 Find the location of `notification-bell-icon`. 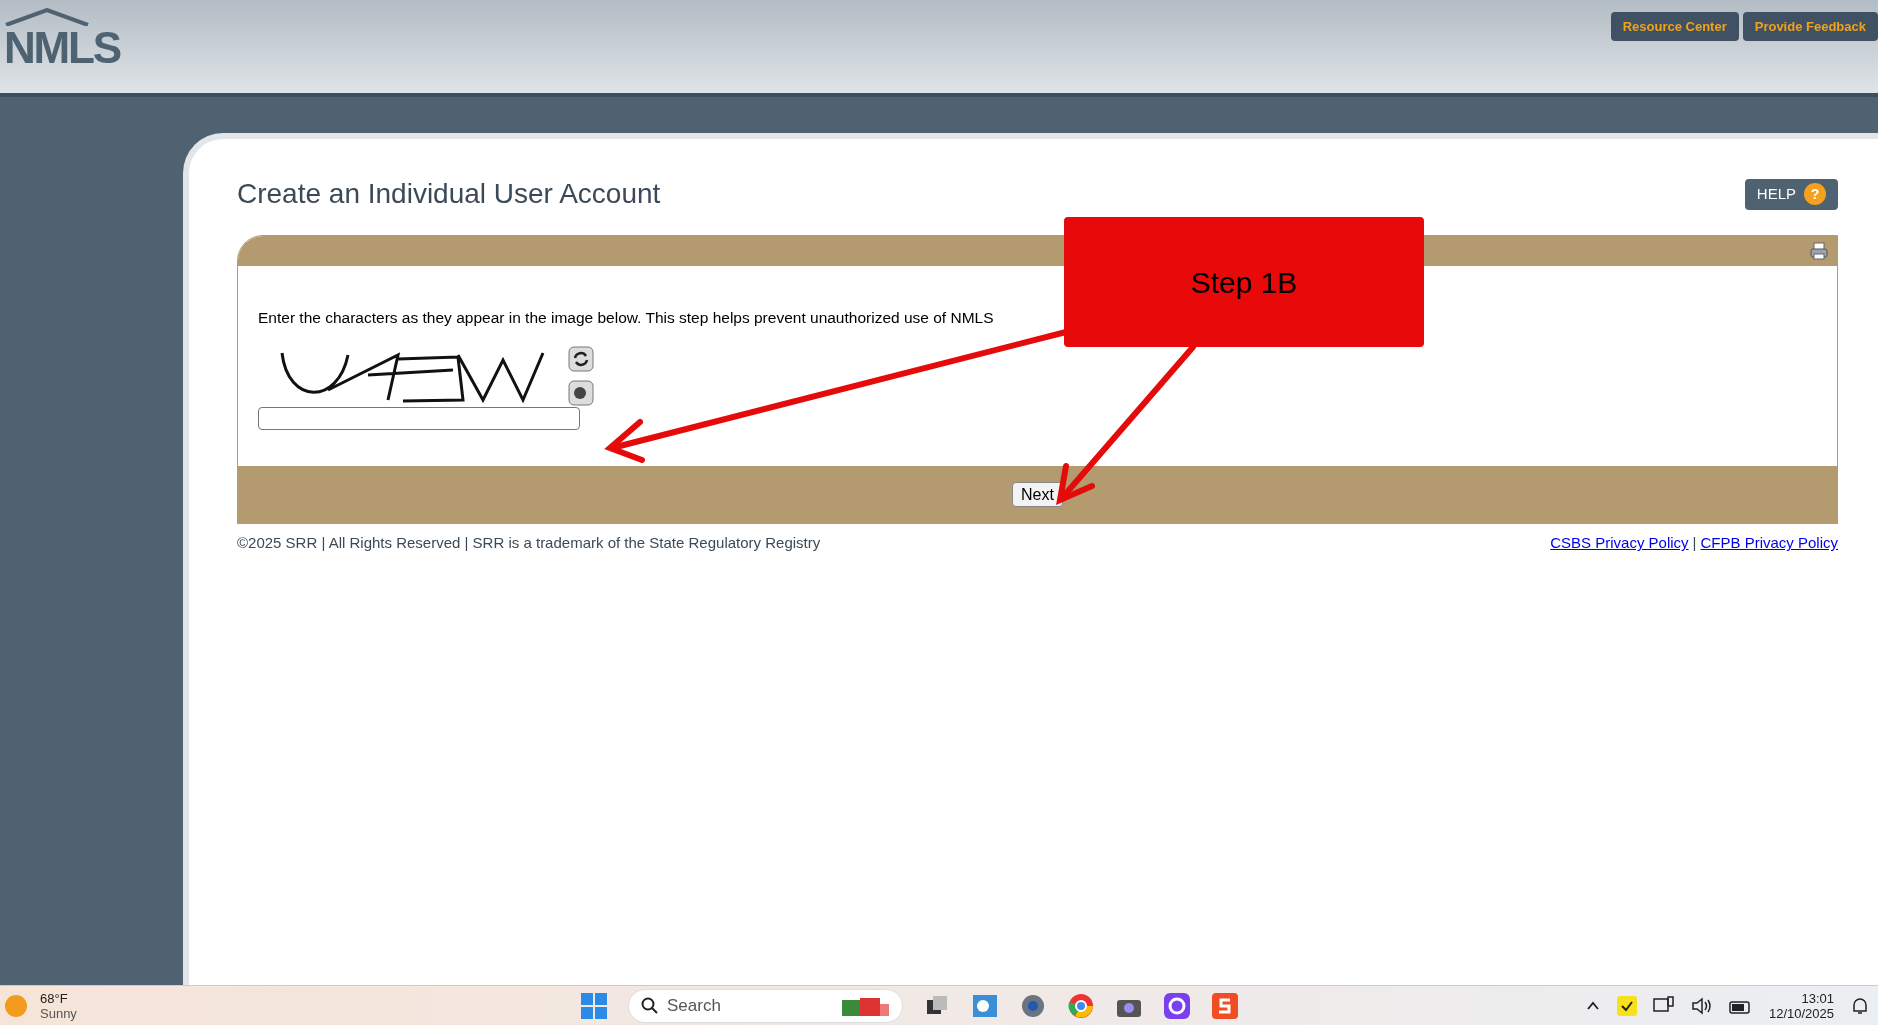

notification-bell-icon is located at coordinates (1860, 1005).